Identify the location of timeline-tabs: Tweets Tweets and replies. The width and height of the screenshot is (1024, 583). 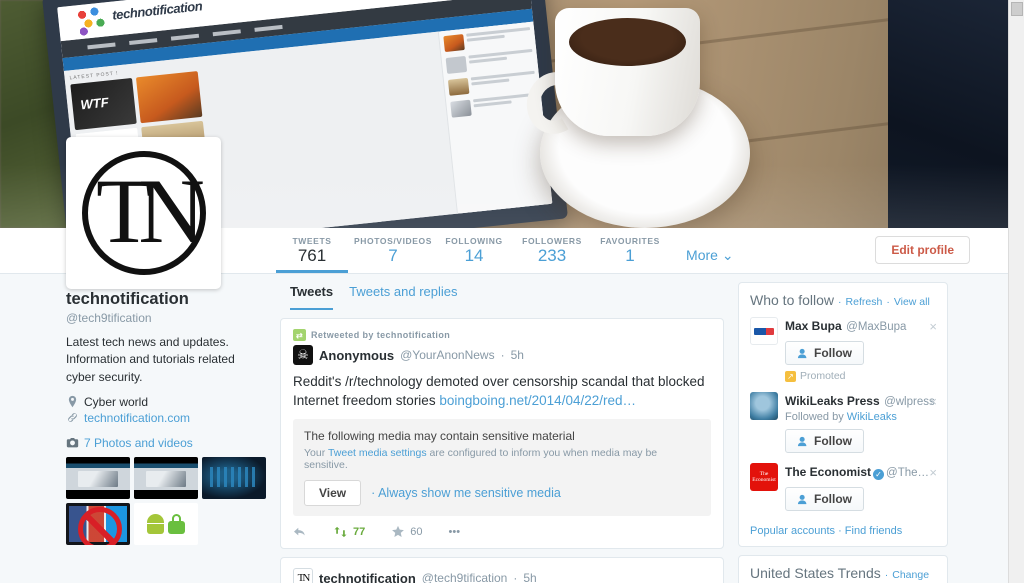
(502, 292).